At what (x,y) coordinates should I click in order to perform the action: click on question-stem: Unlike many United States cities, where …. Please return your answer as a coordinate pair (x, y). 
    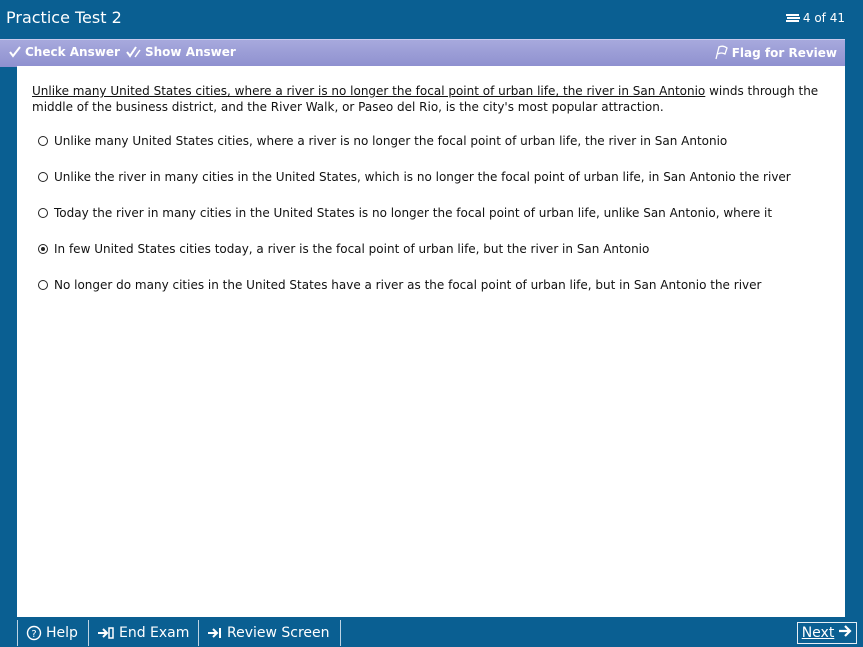
    Looking at the image, I should click on (432, 99).